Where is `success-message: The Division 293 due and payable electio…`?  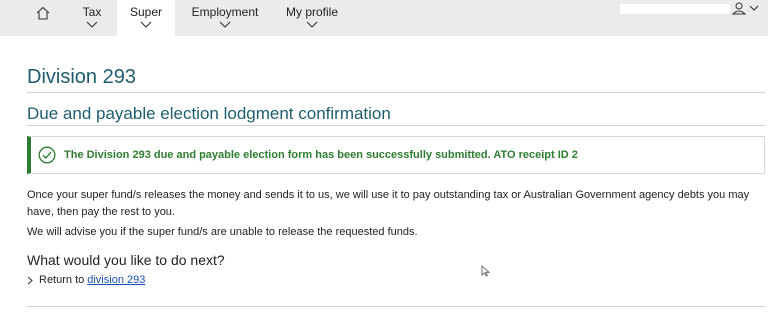 success-message: The Division 293 due and payable electio… is located at coordinates (321, 155).